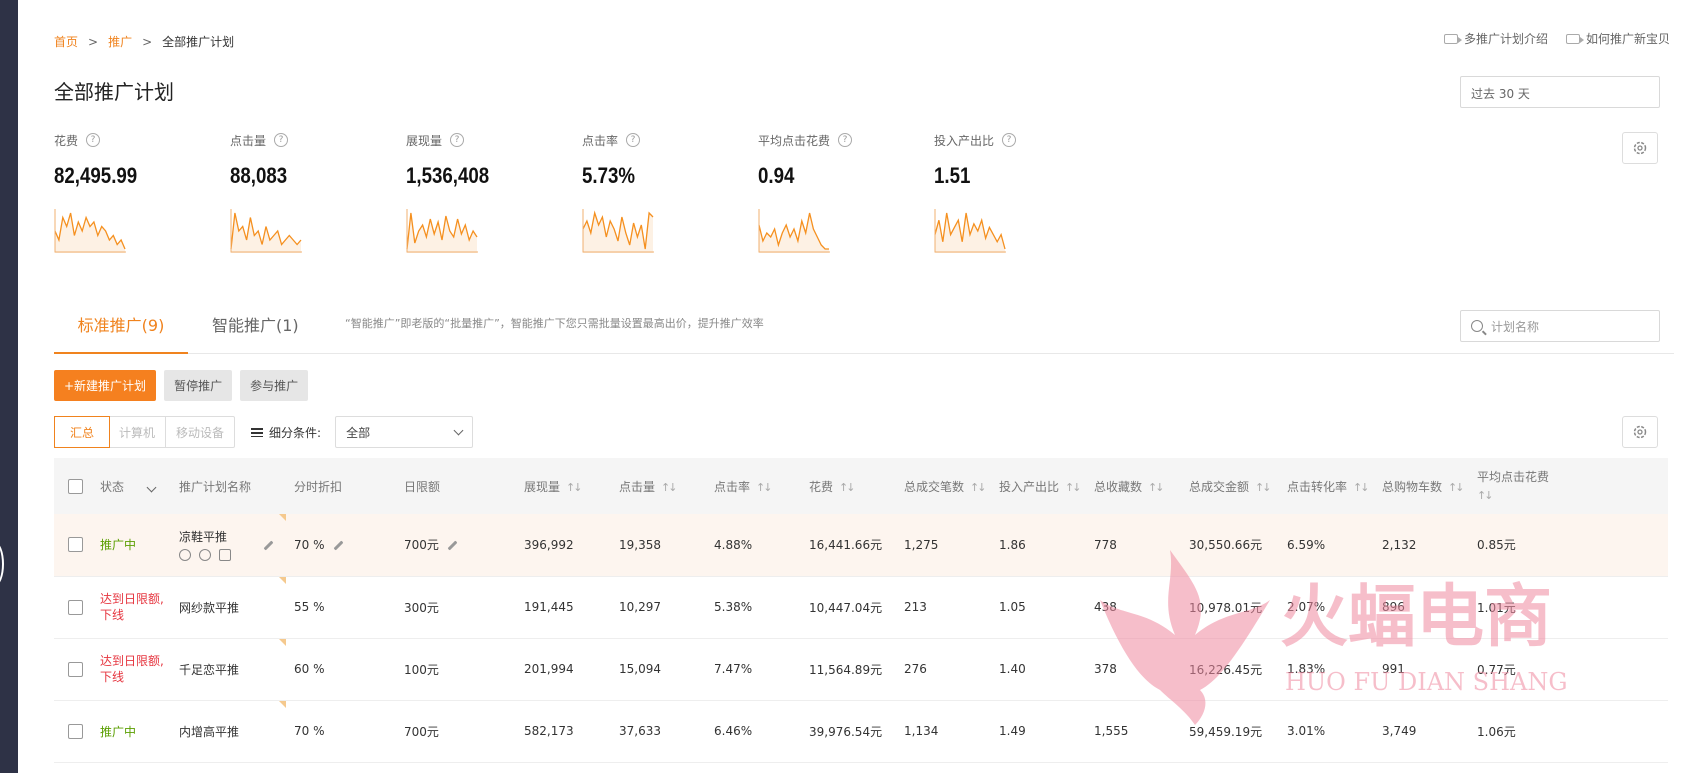  What do you see at coordinates (821, 487) in the screenshot?
I see `col-cost: 花费` at bounding box center [821, 487].